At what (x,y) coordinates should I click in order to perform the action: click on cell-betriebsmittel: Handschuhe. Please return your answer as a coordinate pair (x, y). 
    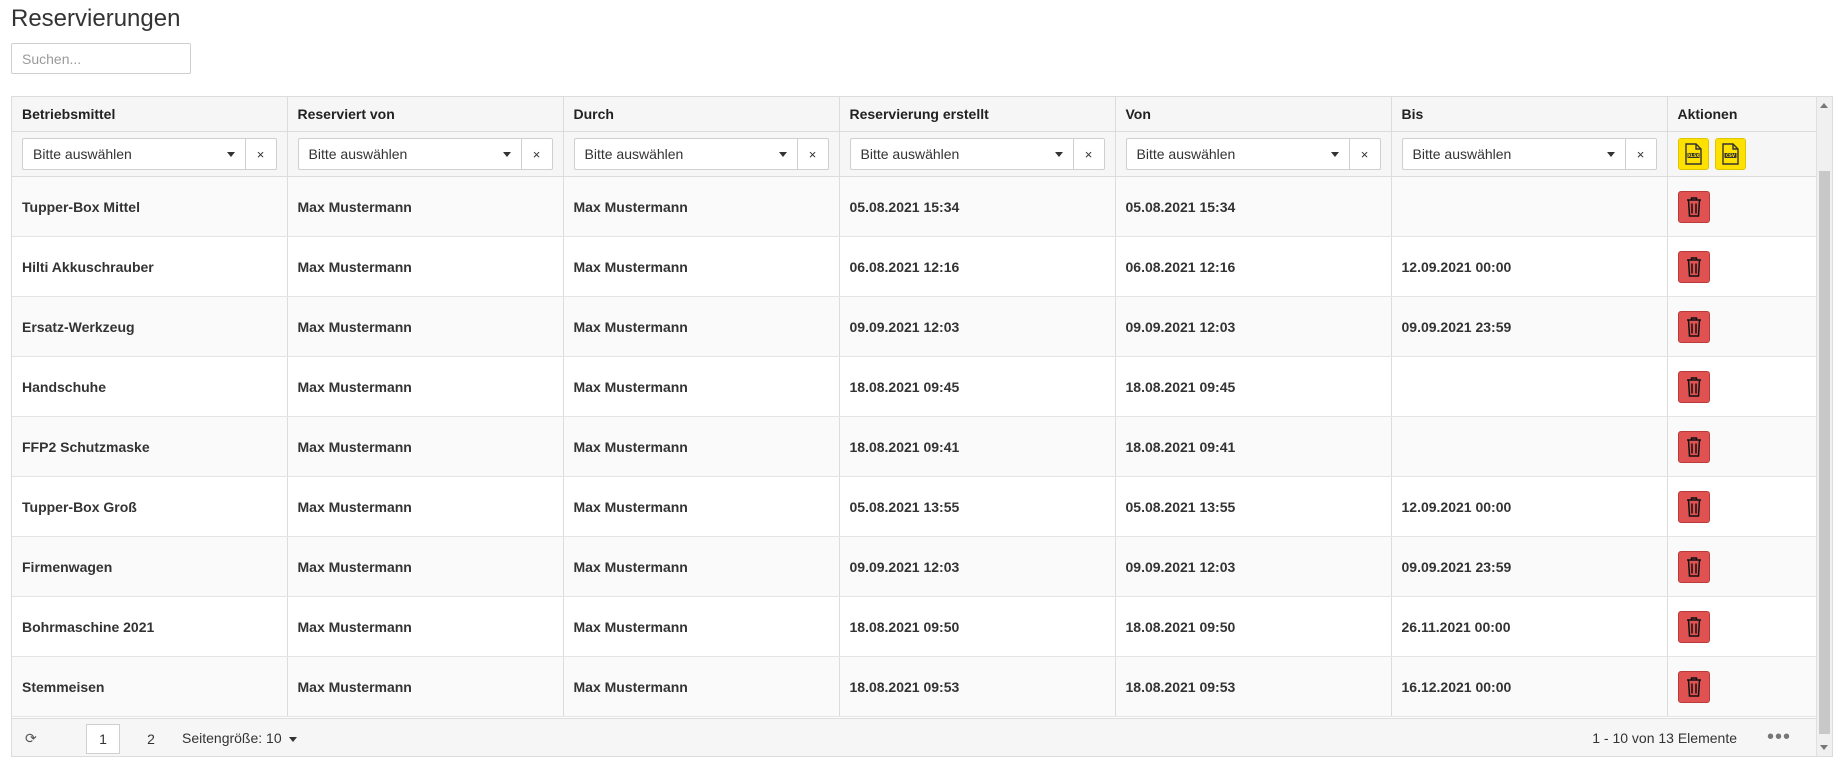
    Looking at the image, I should click on (150, 386).